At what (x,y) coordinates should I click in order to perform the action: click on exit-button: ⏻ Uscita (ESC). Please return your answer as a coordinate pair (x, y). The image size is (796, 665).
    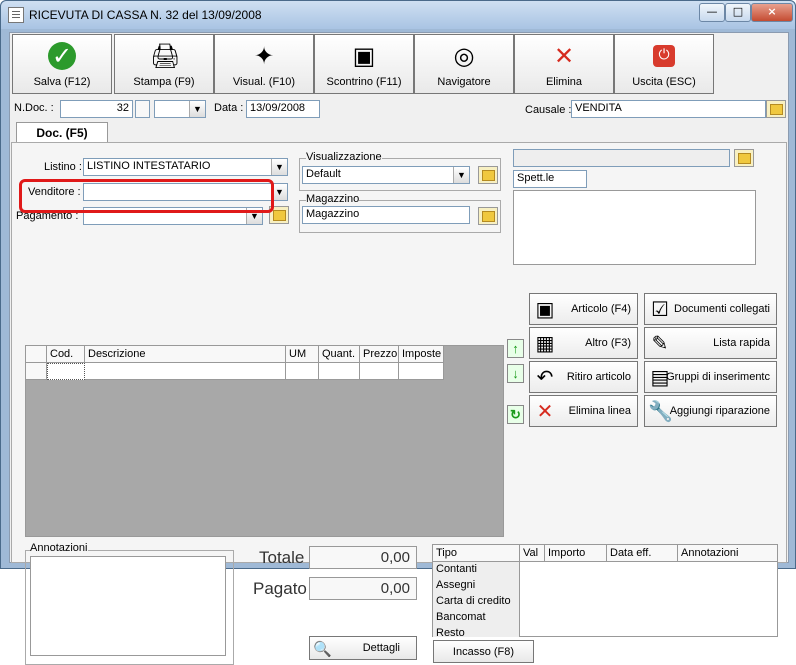
    Looking at the image, I should click on (664, 64).